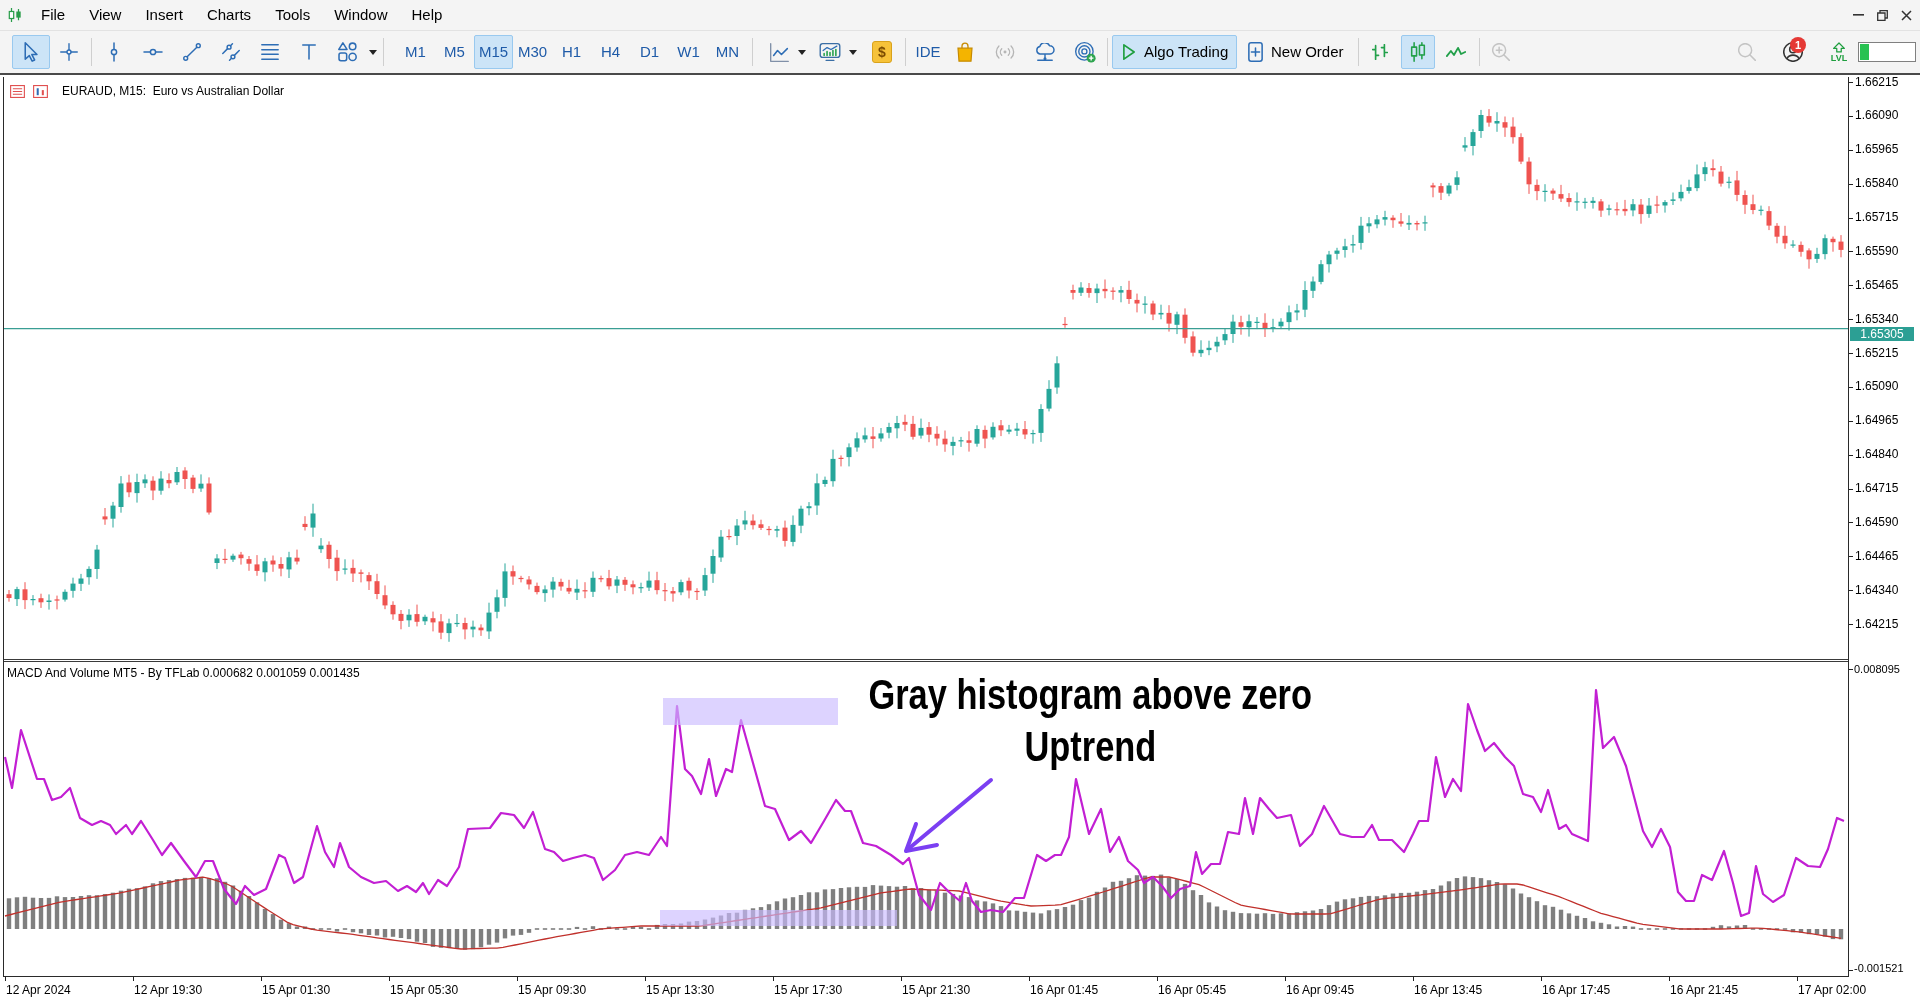 The image size is (1920, 1006). Describe the element at coordinates (1877, 82) in the screenshot. I see `price-tick-label: 1.66215` at that location.